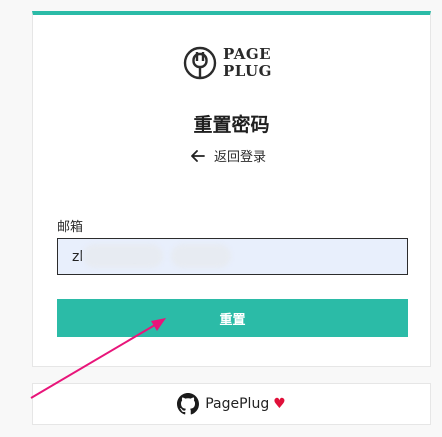 This screenshot has height=437, width=442. What do you see at coordinates (231, 125) in the screenshot?
I see `page-title: 重置密码` at bounding box center [231, 125].